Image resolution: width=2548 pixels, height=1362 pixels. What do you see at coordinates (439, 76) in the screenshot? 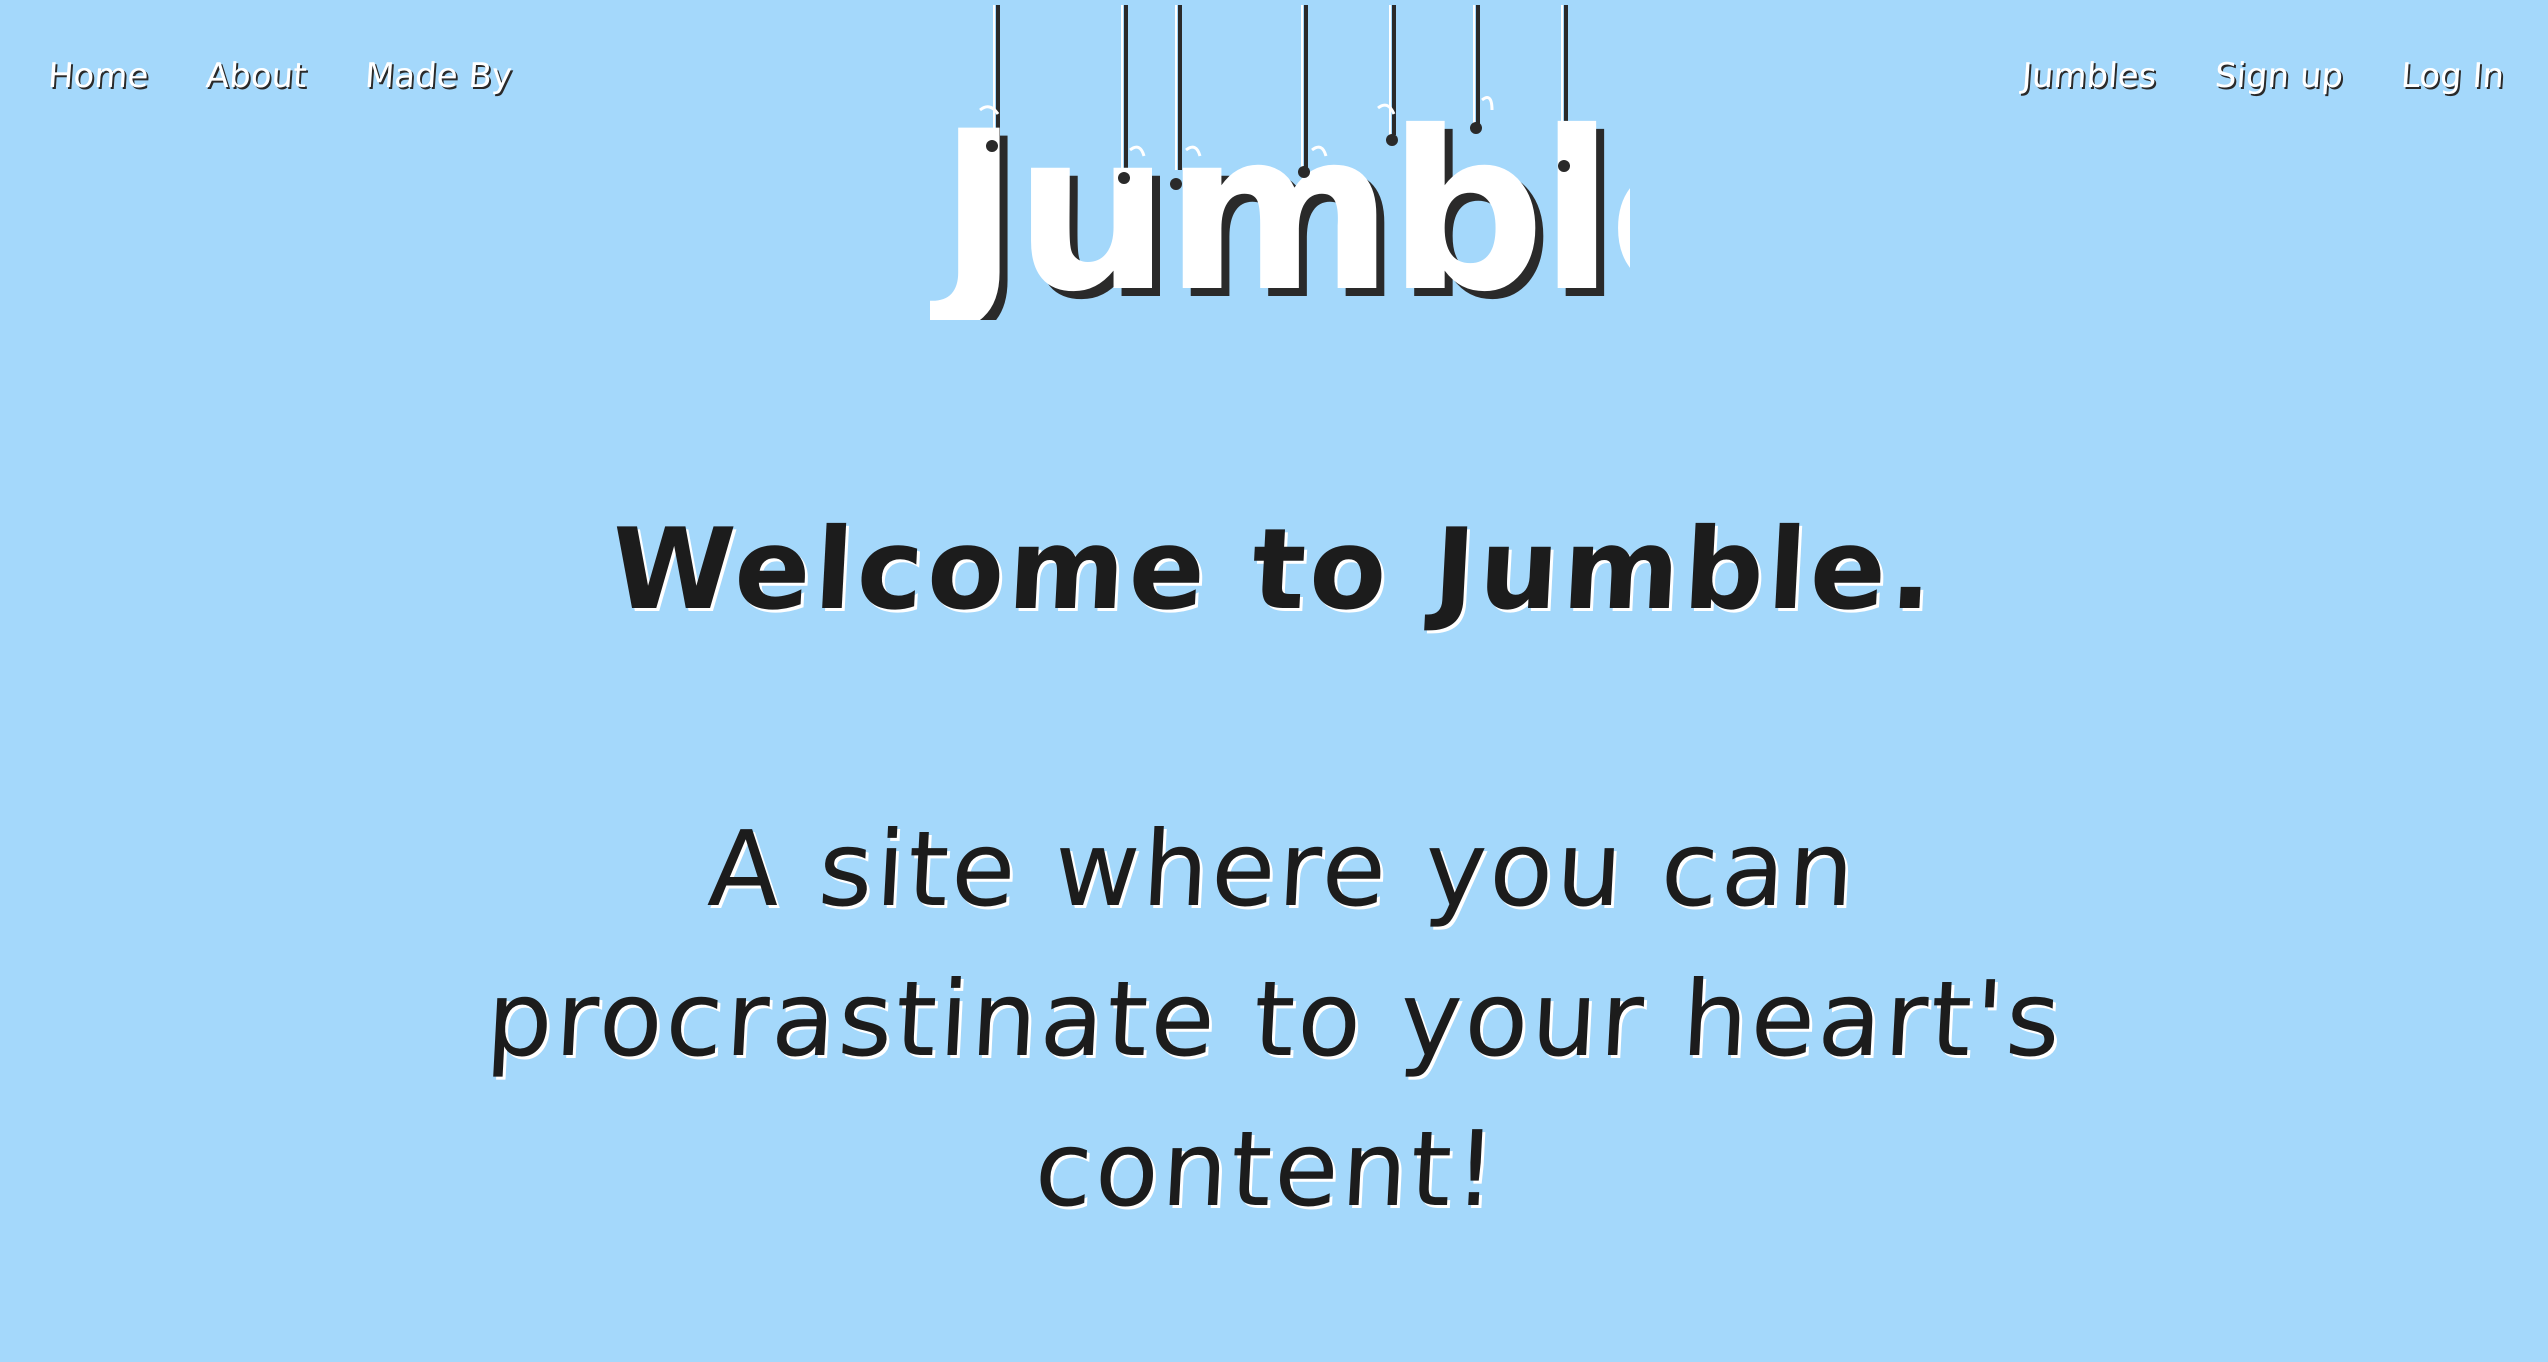
I see `nav-made-by-link: Made By` at bounding box center [439, 76].